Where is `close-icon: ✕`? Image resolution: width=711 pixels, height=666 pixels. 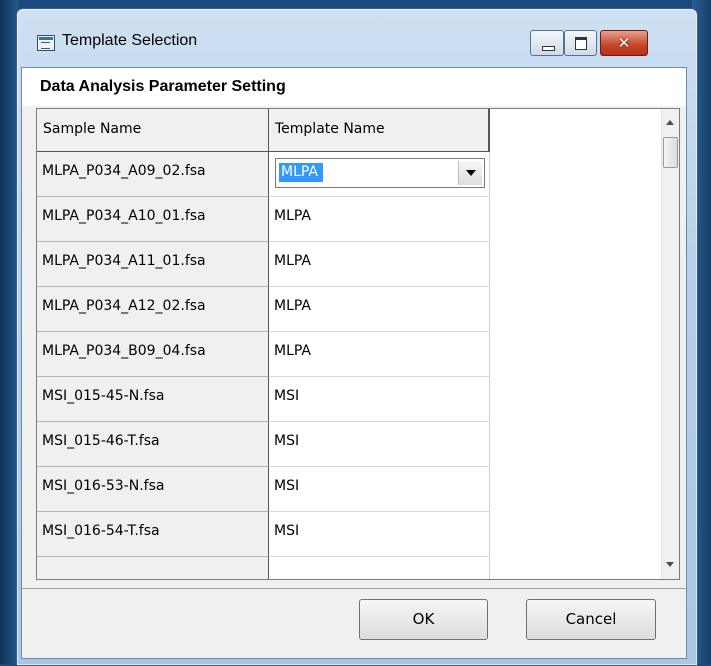
close-icon: ✕ is located at coordinates (624, 43).